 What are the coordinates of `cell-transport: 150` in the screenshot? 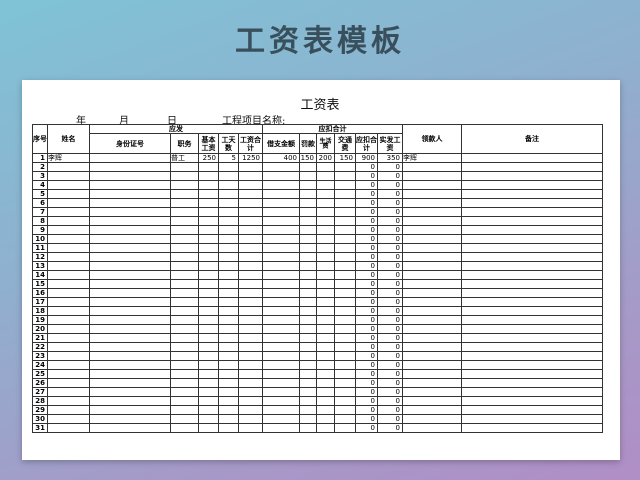 It's located at (345, 158).